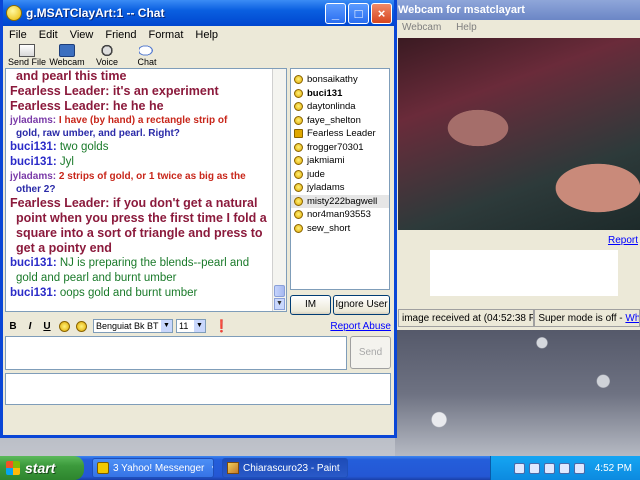 This screenshot has width=640, height=480. I want to click on tray-antivirus-icon, so click(564, 468).